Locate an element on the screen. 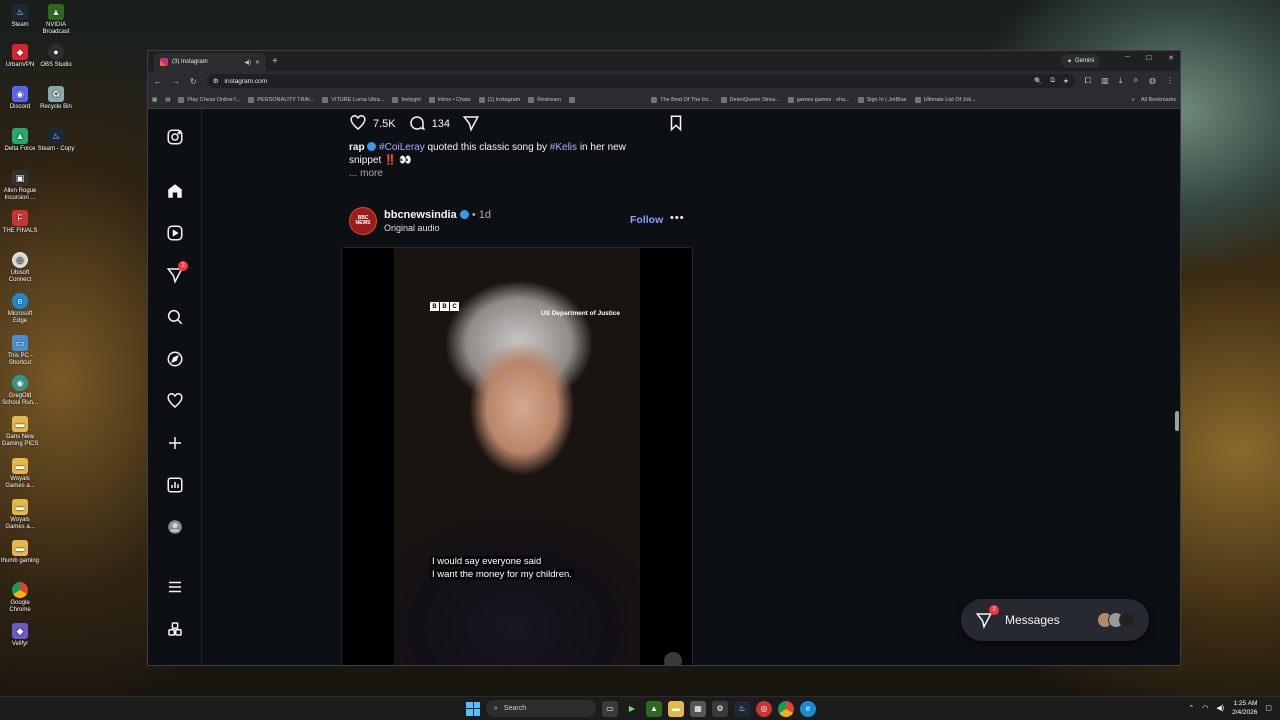  tab-instagram: (3) Instagram ◀) ✕ is located at coordinates (210, 62).